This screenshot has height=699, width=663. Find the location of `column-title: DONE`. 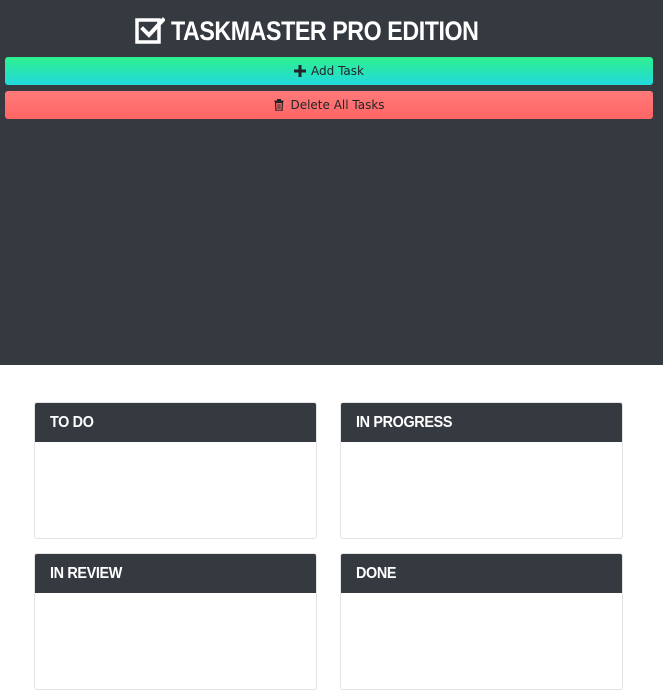

column-title: DONE is located at coordinates (376, 573).